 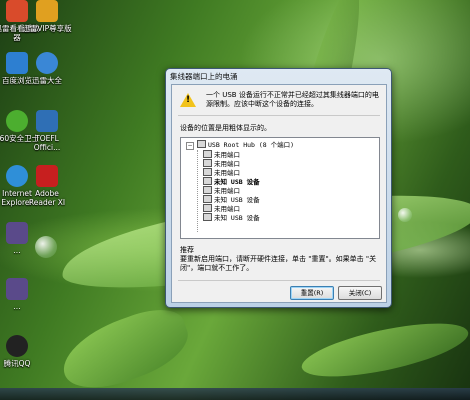 What do you see at coordinates (47, 28) in the screenshot?
I see `desktop-icon-label: 迅雷VIP尊享版` at bounding box center [47, 28].